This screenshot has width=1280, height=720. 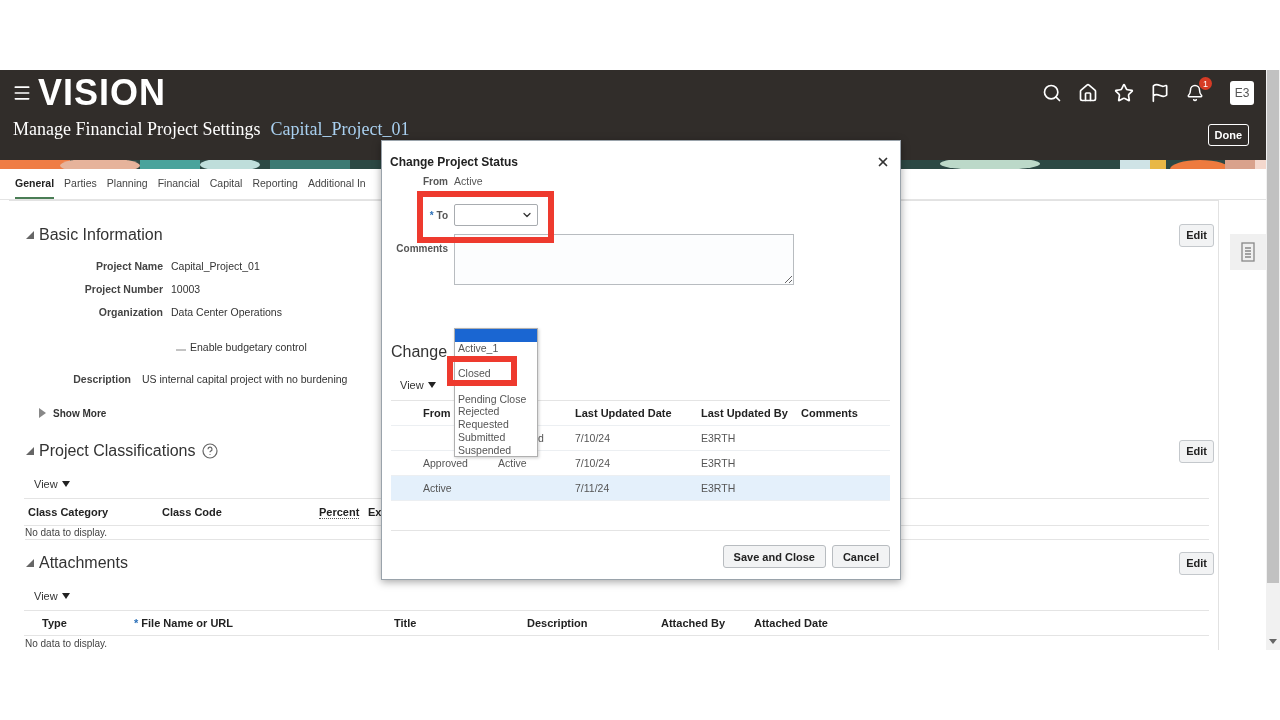 I want to click on expand-icon, so click(x=42, y=413).